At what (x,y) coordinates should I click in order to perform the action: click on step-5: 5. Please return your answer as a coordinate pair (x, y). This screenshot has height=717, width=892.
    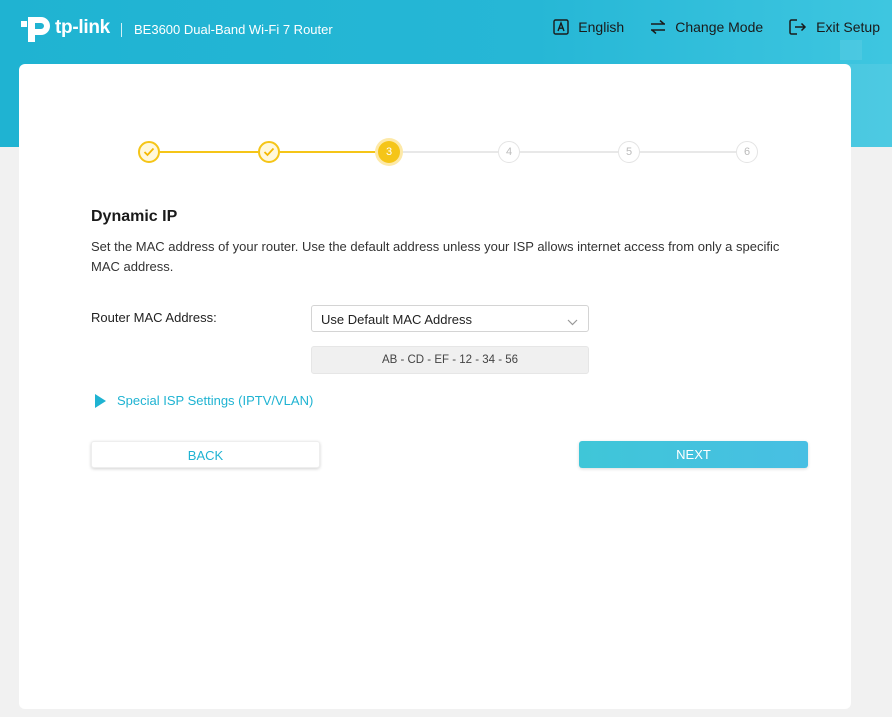
    Looking at the image, I should click on (629, 152).